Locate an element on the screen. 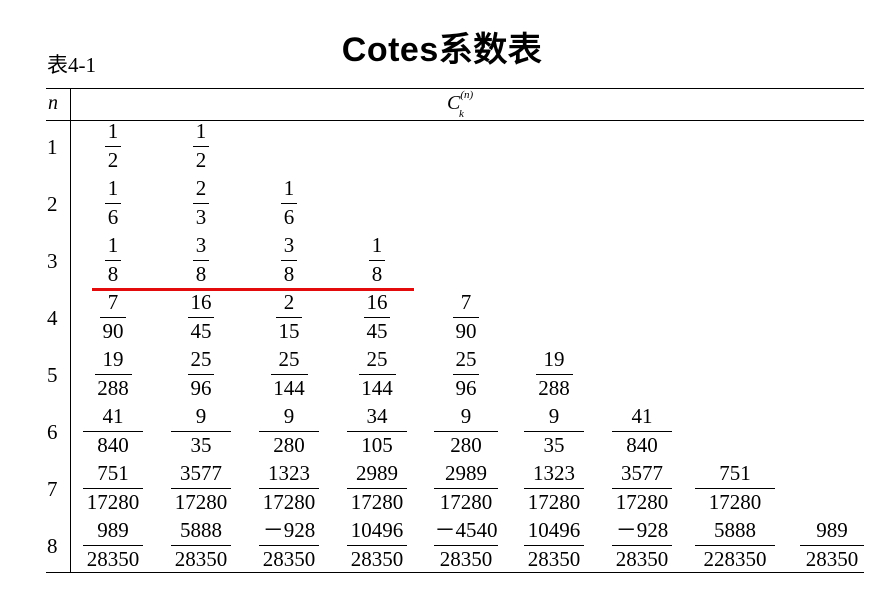 Image resolution: width=884 pixels, height=594 pixels. fraction-numerator: 5888 is located at coordinates (735, 530).